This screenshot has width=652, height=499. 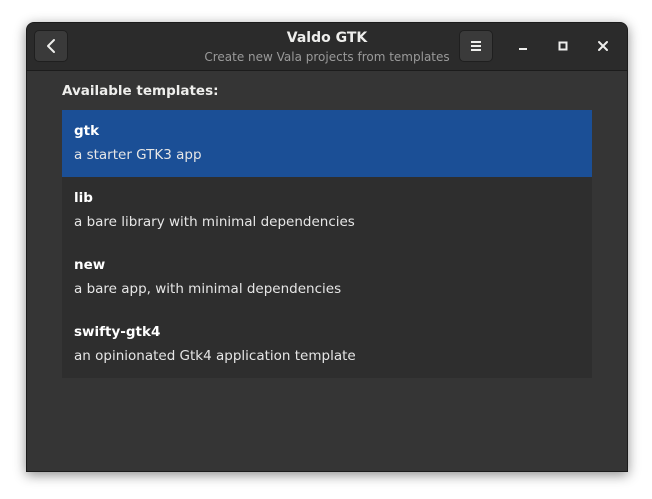 I want to click on template-row-gtk: gtk a starter GTK3 app, so click(x=327, y=143).